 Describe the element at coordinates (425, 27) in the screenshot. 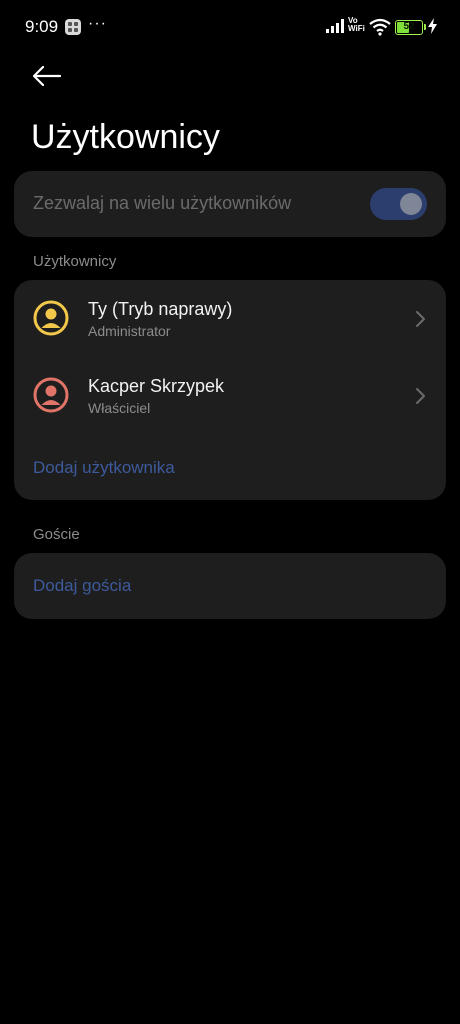

I see `battery-tip` at that location.